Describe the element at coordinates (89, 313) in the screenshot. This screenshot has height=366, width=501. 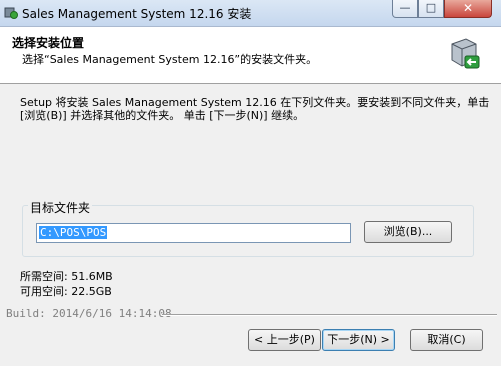
I see `build-info: Build: 2014/6/16 14:14:08` at that location.